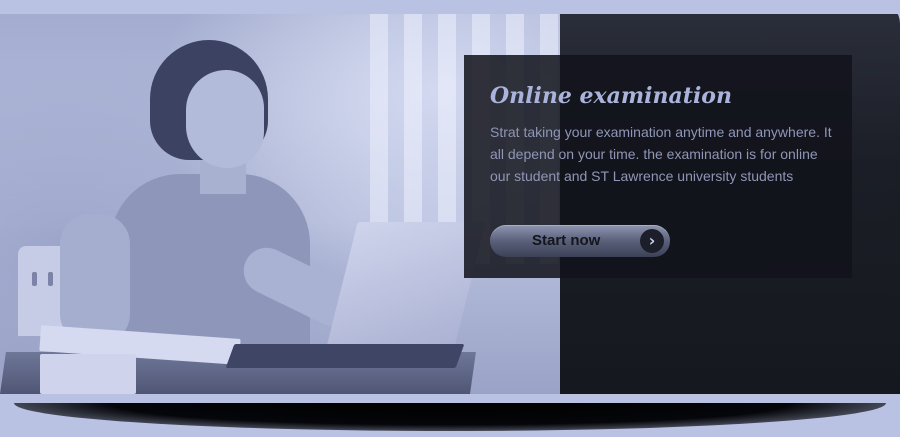 The height and width of the screenshot is (437, 900). I want to click on banner-title: Online examination, so click(611, 96).